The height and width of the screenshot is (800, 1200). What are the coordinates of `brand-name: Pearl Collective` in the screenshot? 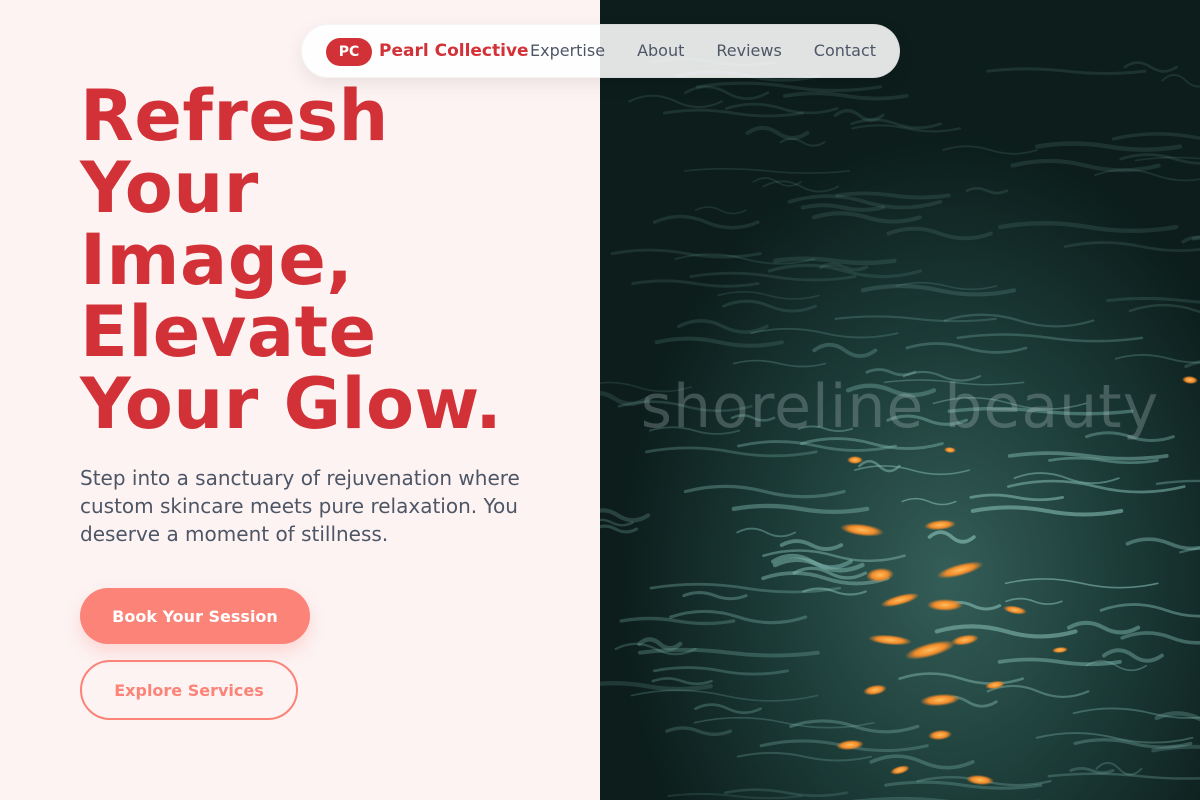 It's located at (454, 51).